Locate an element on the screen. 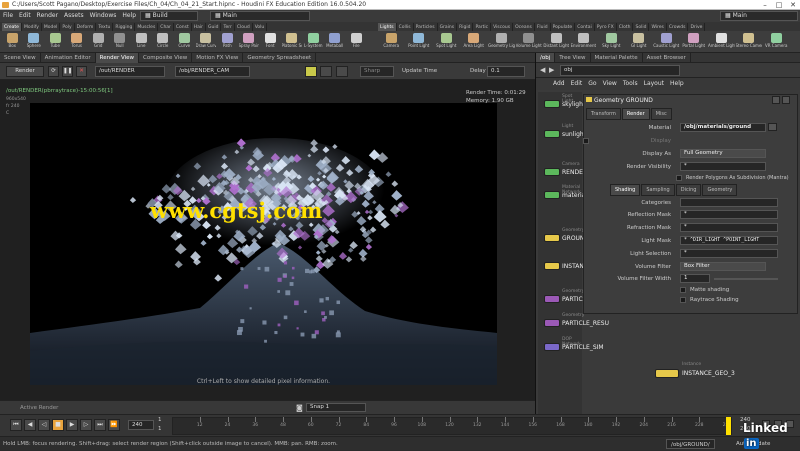  node-render-cam is located at coordinates (552, 172).